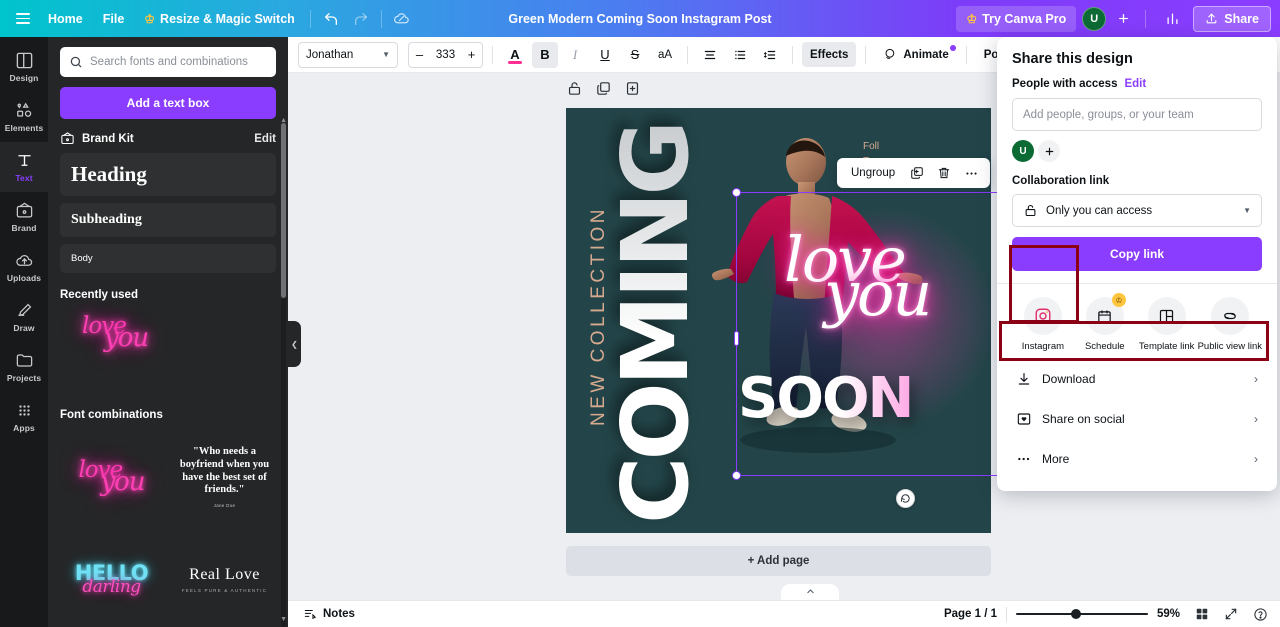 Image resolution: width=1280 pixels, height=627 pixels. I want to click on share-app-schedule-label: Schedule, so click(1104, 346).